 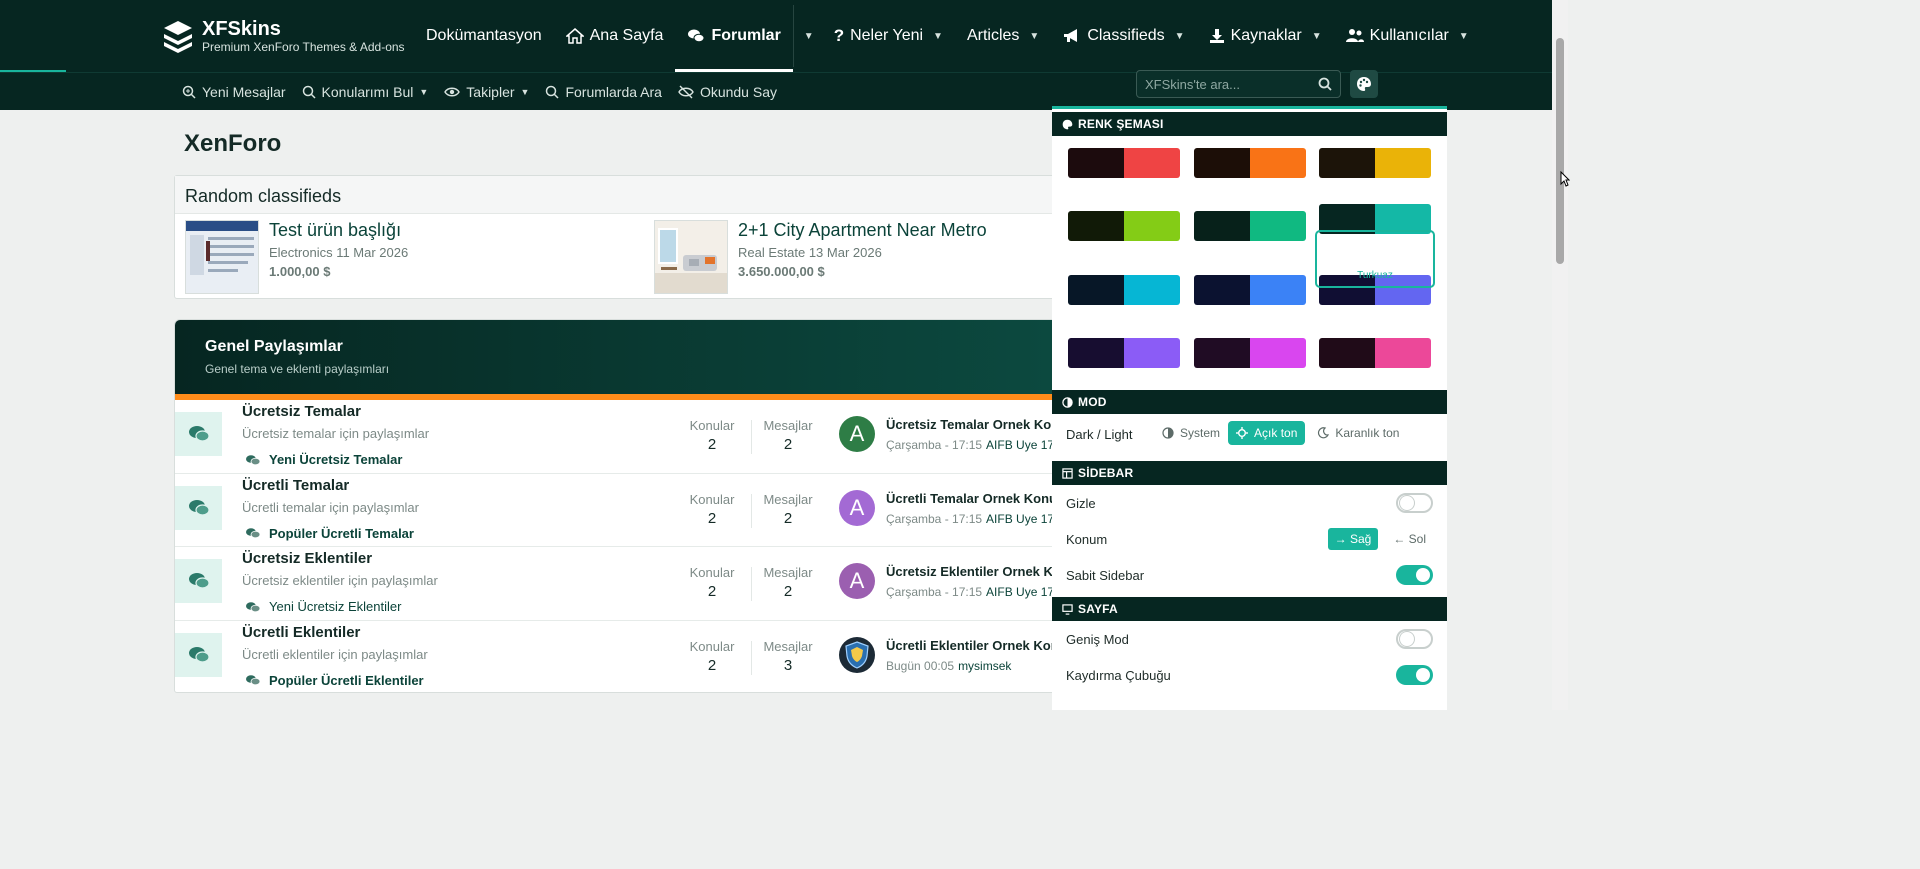 I want to click on eye-slash-icon, so click(x=686, y=92).